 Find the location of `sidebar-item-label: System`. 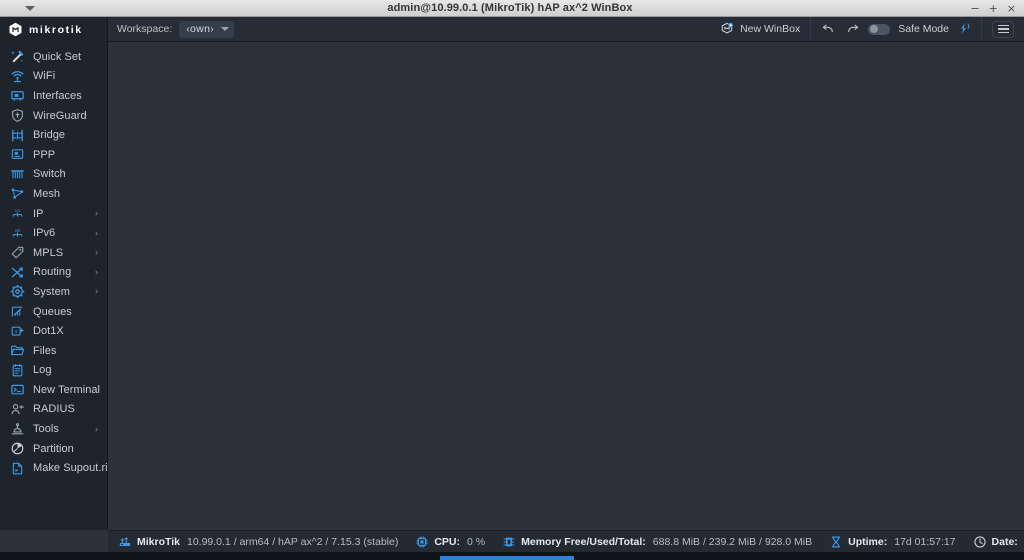

sidebar-item-label: System is located at coordinates (51, 291).